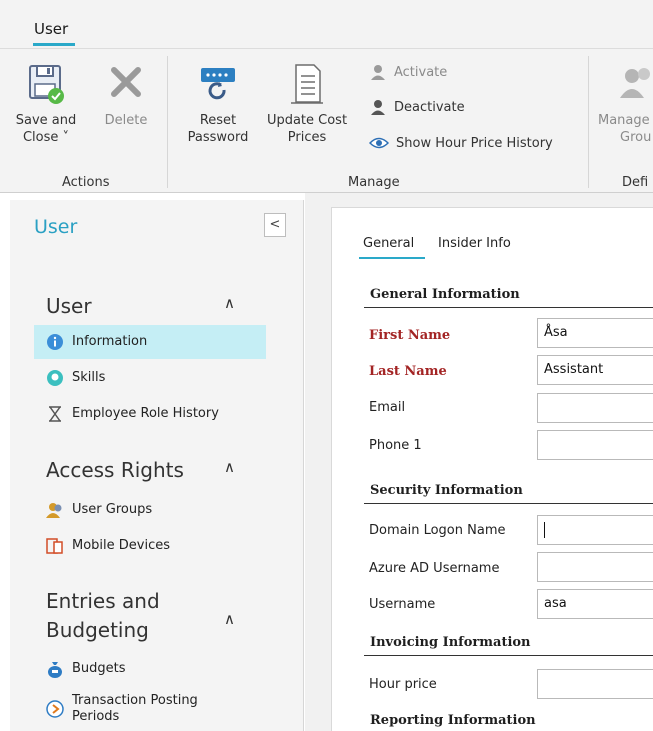 The width and height of the screenshot is (653, 731). What do you see at coordinates (112, 509) in the screenshot?
I see `nav-item-label: User Groups` at bounding box center [112, 509].